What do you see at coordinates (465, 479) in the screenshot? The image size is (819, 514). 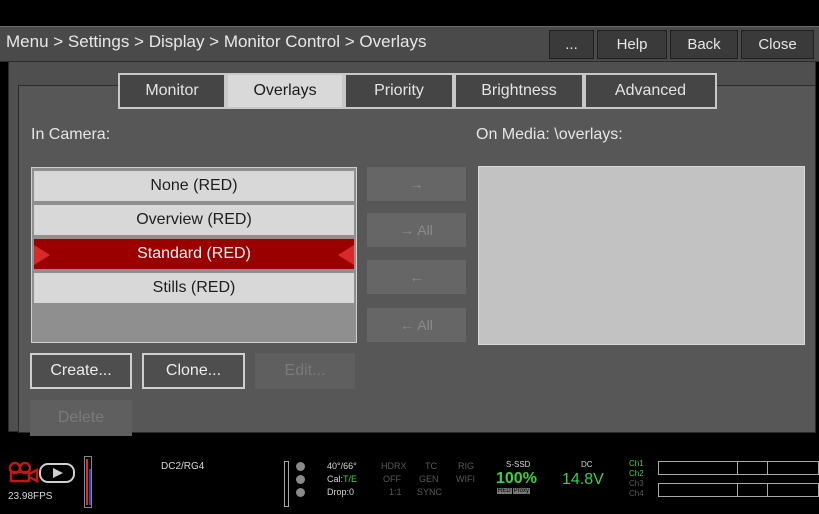 I see `rig-value: WIFI` at bounding box center [465, 479].